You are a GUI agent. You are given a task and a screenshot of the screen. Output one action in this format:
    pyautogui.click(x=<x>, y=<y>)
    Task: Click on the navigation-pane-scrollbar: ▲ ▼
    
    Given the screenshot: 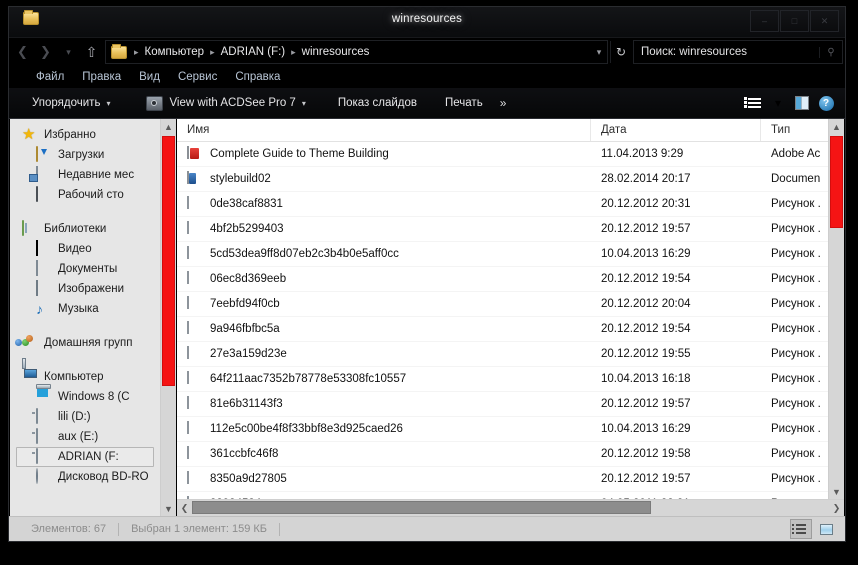 What is the action you would take?
    pyautogui.click(x=168, y=317)
    